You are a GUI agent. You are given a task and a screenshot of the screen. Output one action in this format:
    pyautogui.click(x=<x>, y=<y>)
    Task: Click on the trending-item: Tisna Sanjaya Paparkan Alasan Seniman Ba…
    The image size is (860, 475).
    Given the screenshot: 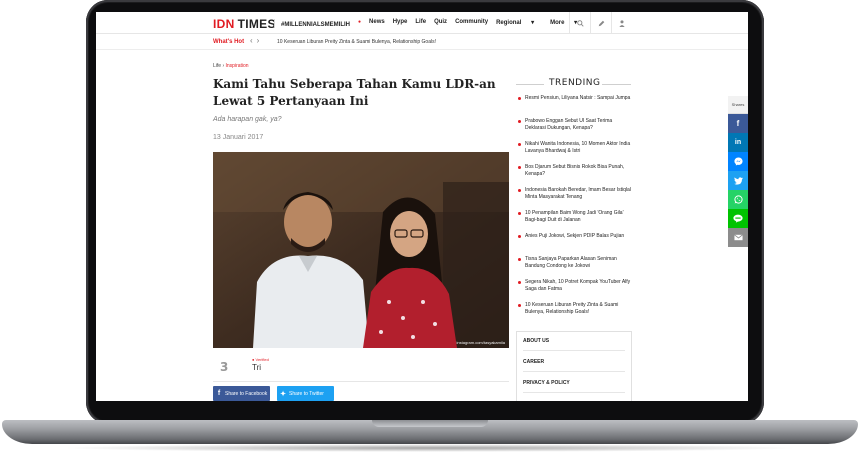 What is the action you would take?
    pyautogui.click(x=574, y=263)
    